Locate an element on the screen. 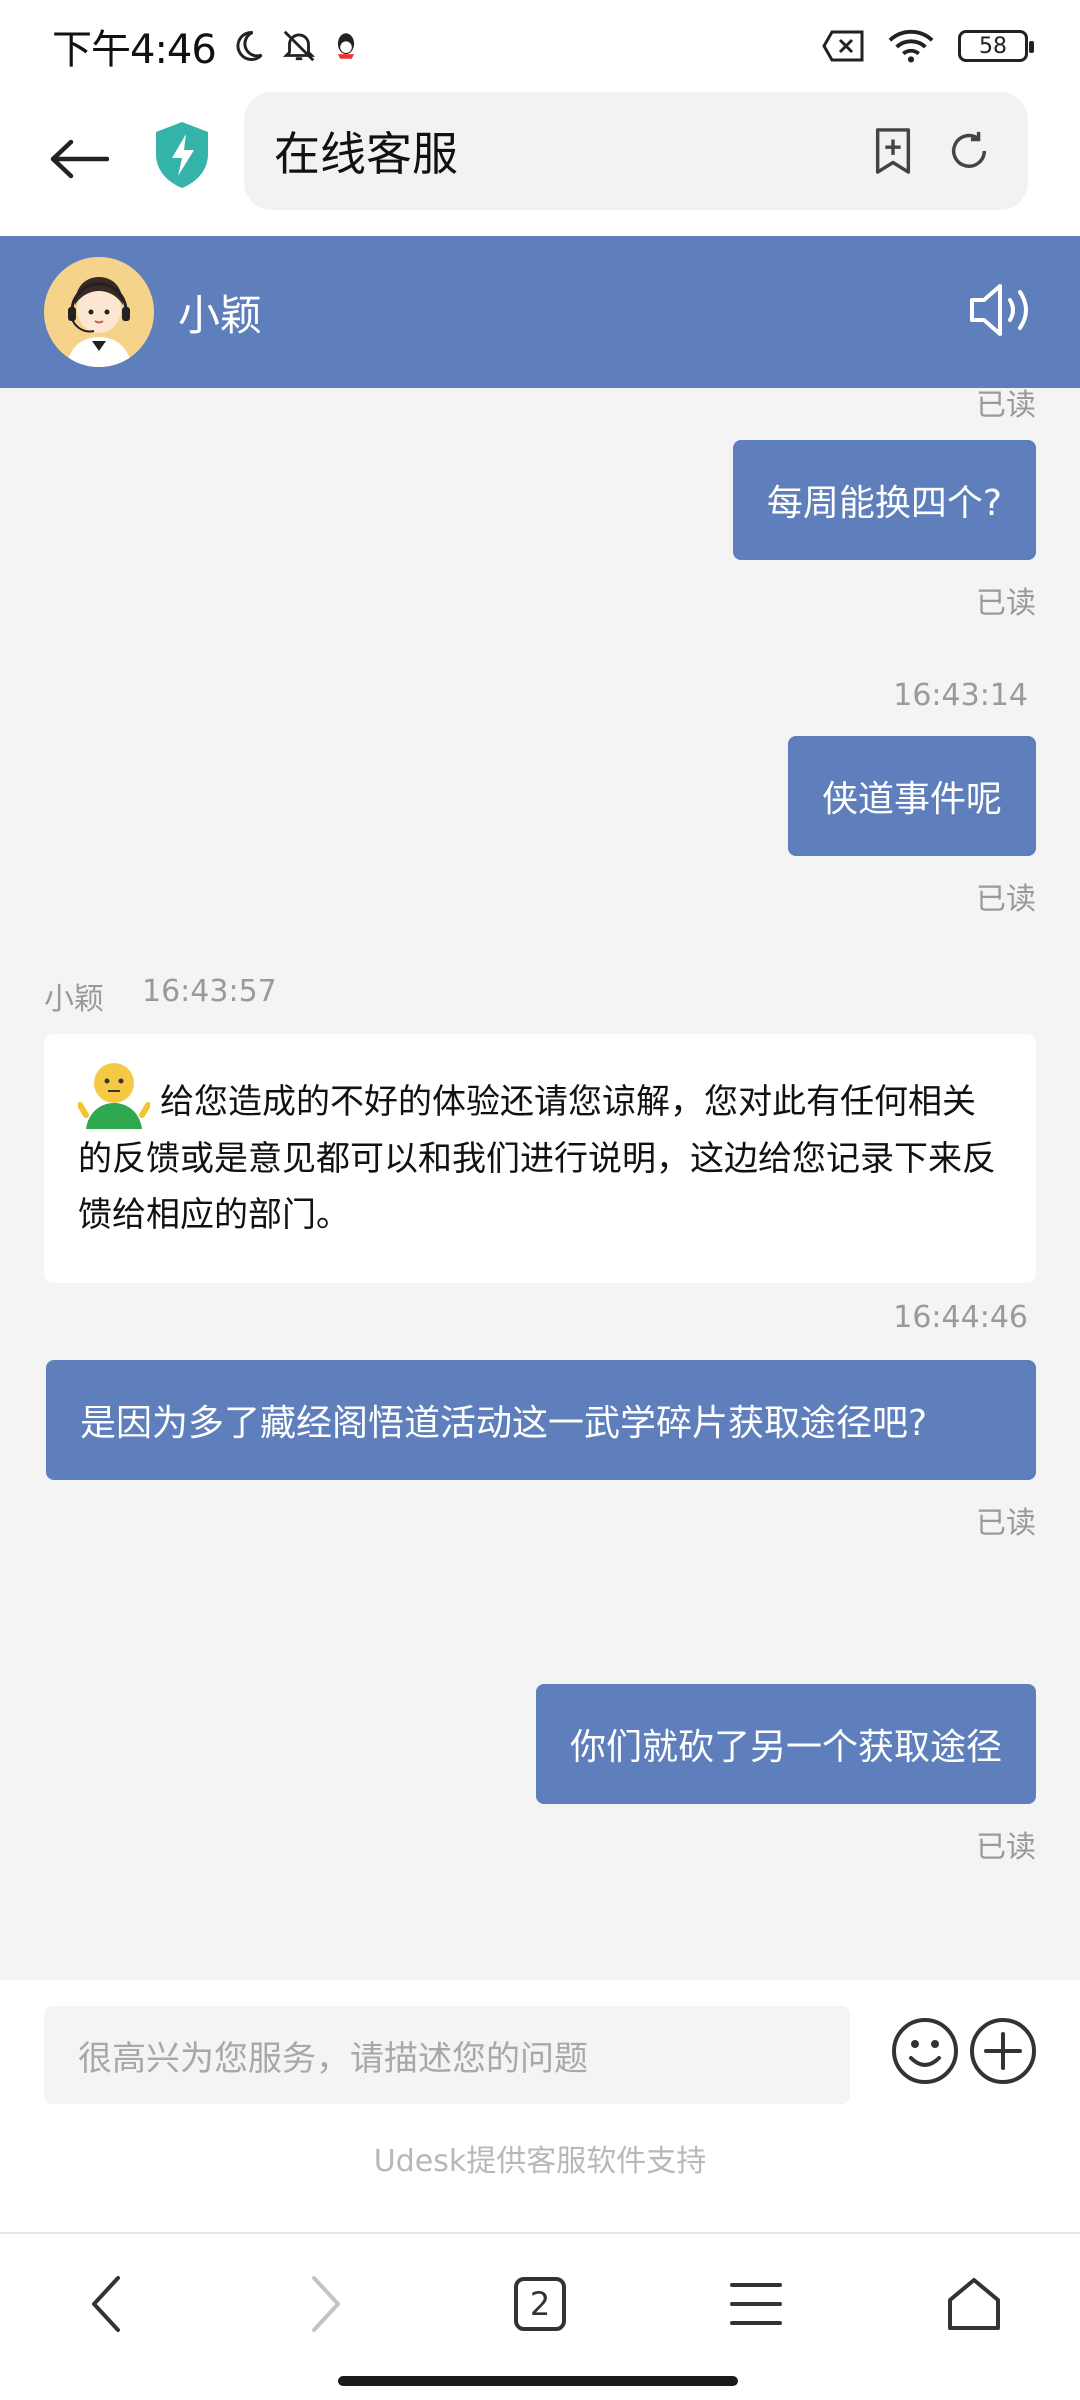 Image resolution: width=1080 pixels, height=2400 pixels. attach-button is located at coordinates (1003, 2053).